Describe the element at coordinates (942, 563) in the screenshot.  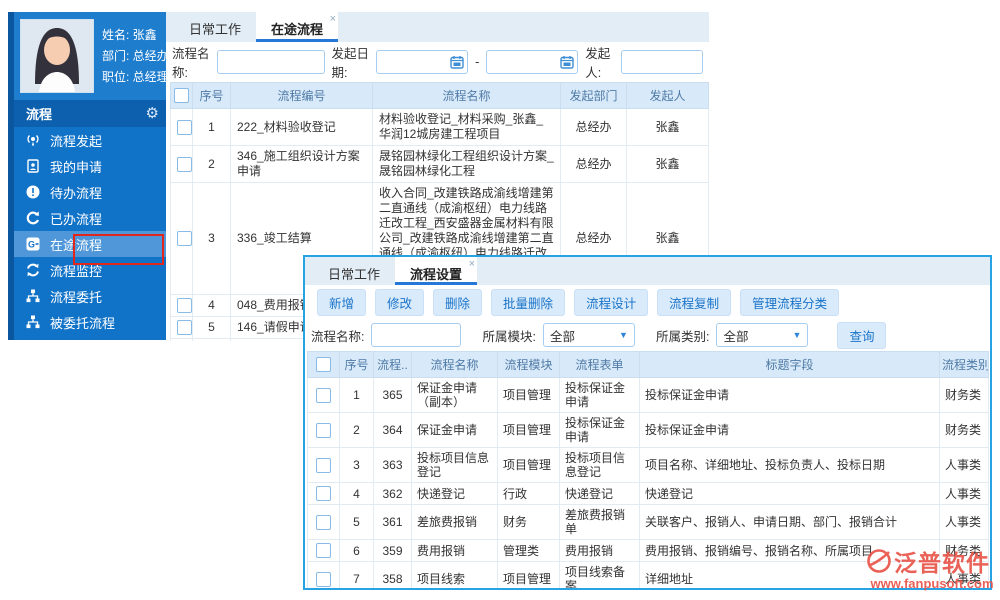
I see `watermark-brand: 泛普软件` at that location.